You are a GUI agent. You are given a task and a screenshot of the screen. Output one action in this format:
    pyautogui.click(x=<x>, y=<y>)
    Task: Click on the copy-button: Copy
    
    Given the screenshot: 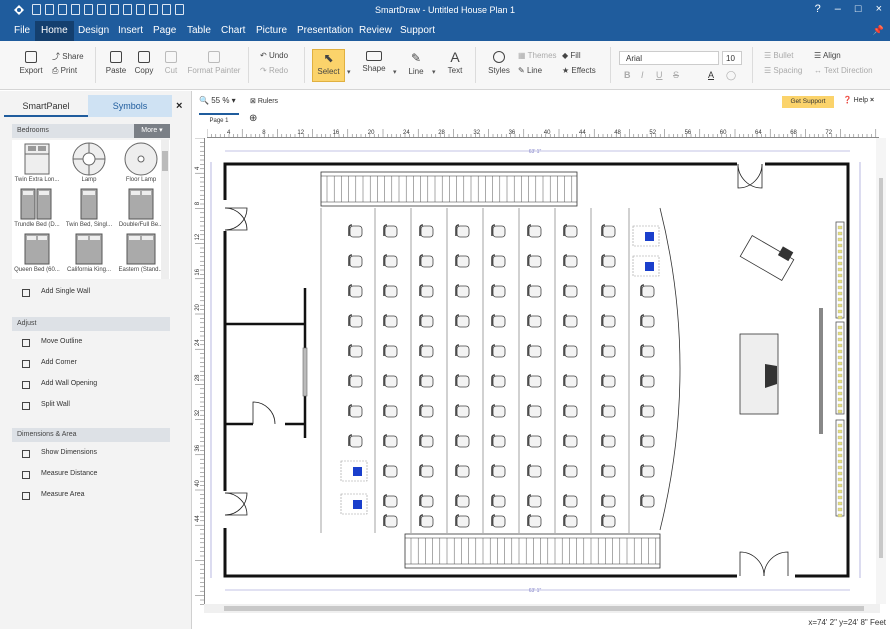 What is the action you would take?
    pyautogui.click(x=144, y=63)
    